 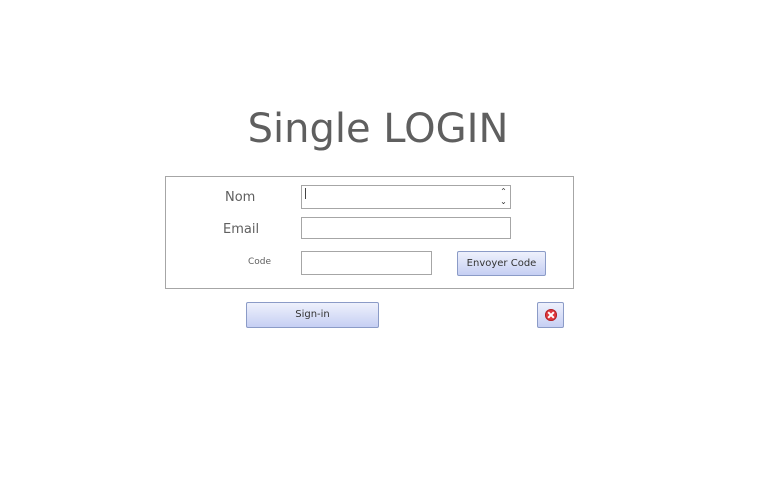 I want to click on close-button, so click(x=550, y=315).